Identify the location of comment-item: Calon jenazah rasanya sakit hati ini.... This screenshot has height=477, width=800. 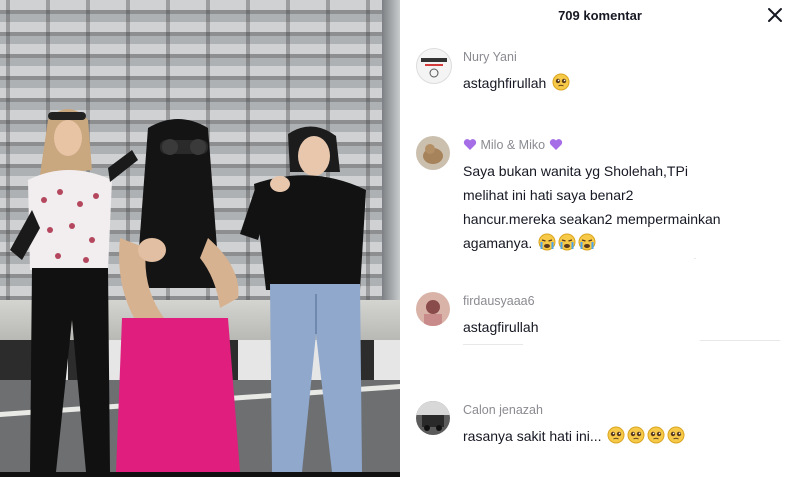
(600, 429).